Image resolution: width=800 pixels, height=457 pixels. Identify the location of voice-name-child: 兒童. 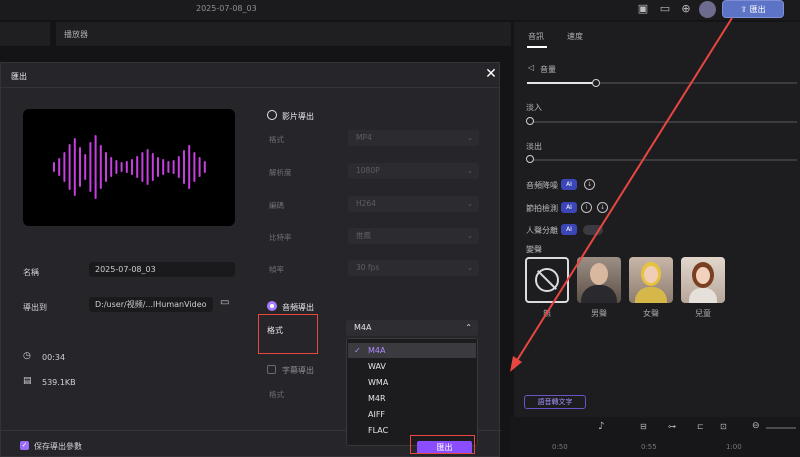
(703, 313).